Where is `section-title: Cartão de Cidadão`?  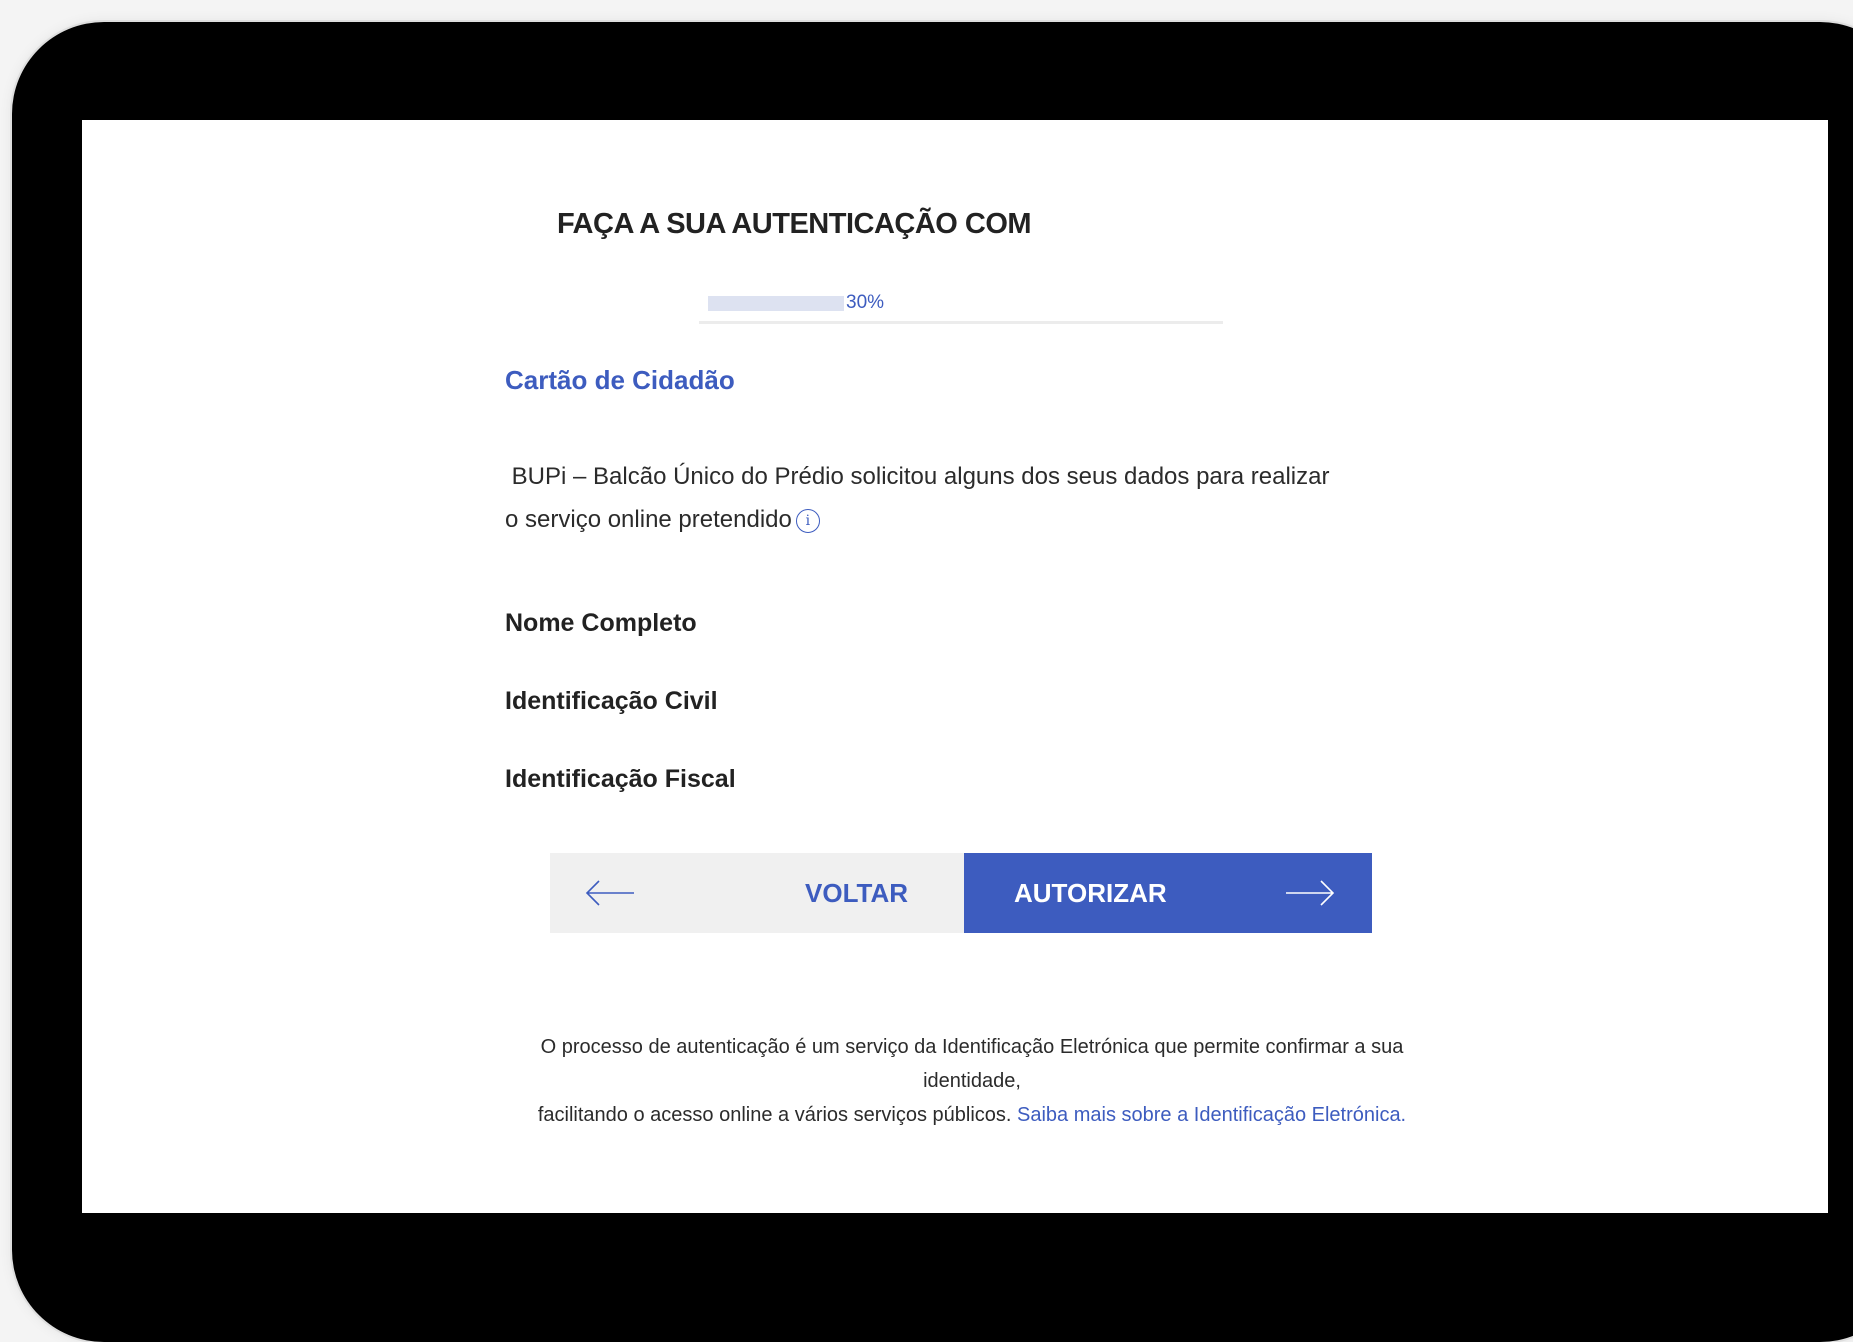
section-title: Cartão de Cidadão is located at coordinates (620, 380).